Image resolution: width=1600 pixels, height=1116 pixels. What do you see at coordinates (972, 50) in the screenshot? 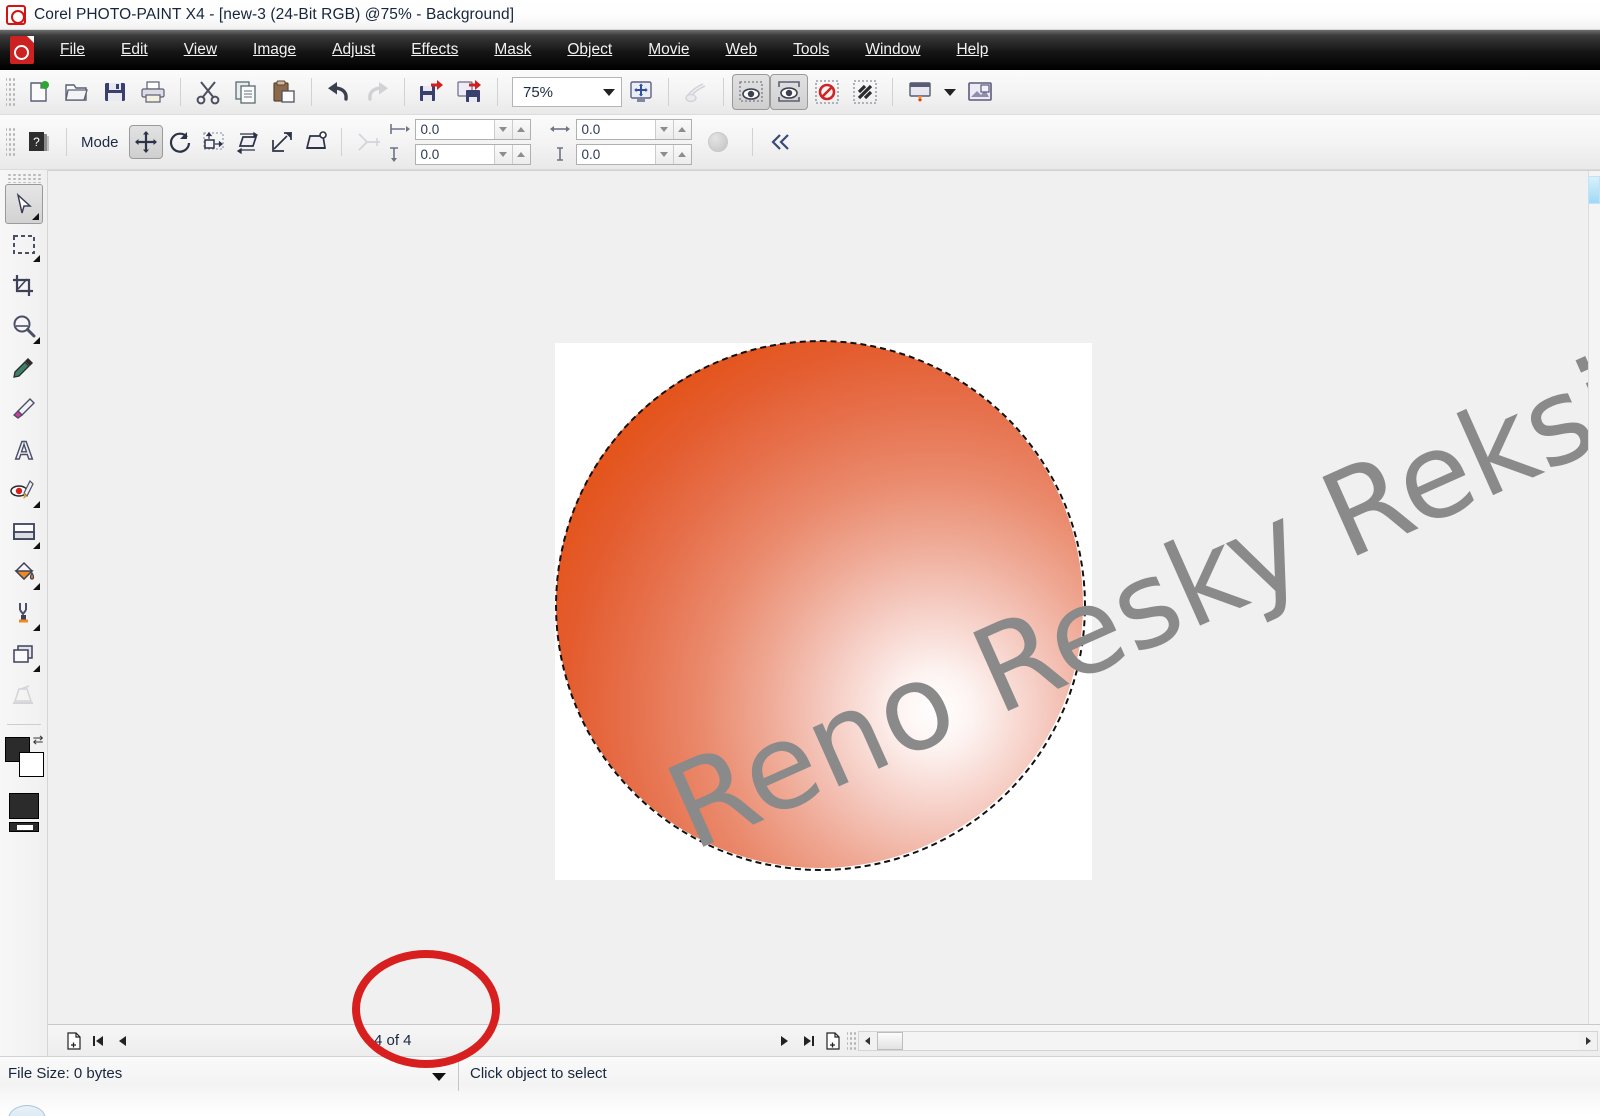
I see `menu-item-help: Help` at bounding box center [972, 50].